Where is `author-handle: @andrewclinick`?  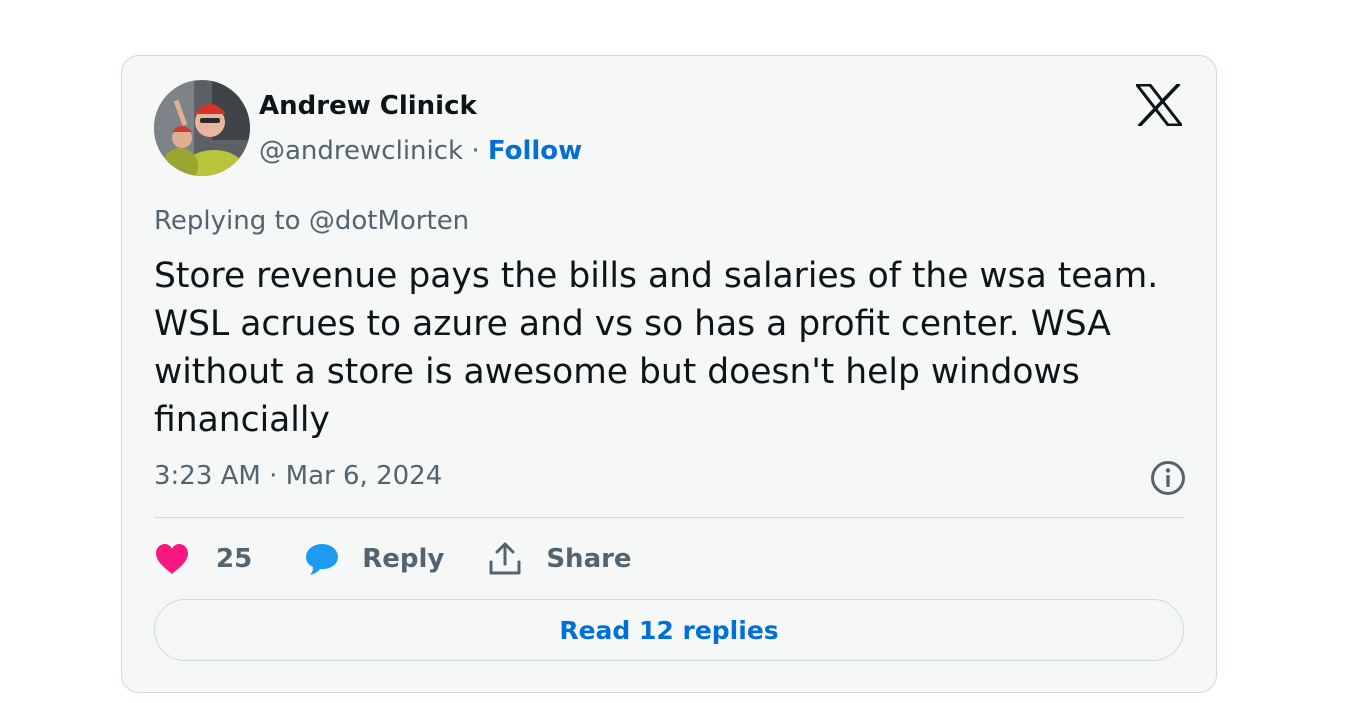
author-handle: @andrewclinick is located at coordinates (361, 151).